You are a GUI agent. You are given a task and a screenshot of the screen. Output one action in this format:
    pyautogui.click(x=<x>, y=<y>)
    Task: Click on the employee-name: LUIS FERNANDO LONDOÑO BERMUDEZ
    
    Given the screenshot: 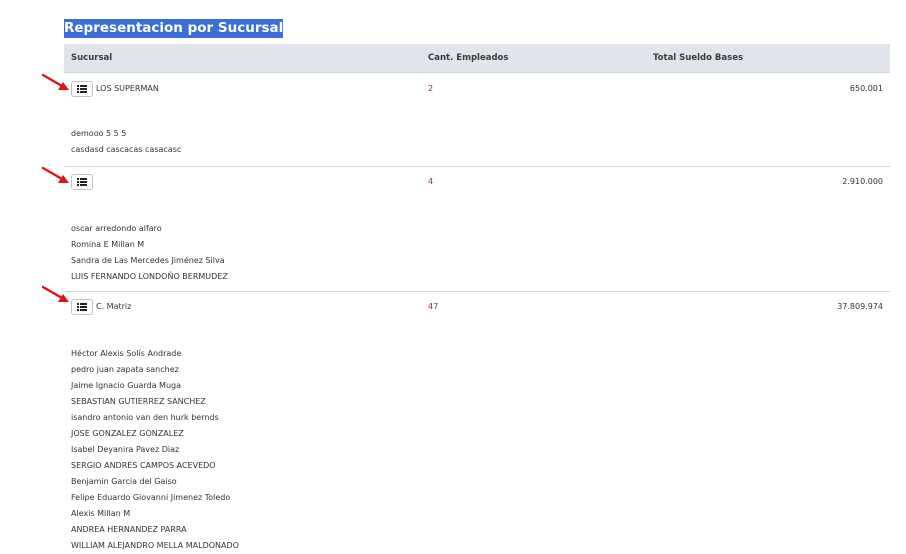 What is the action you would take?
    pyautogui.click(x=149, y=276)
    